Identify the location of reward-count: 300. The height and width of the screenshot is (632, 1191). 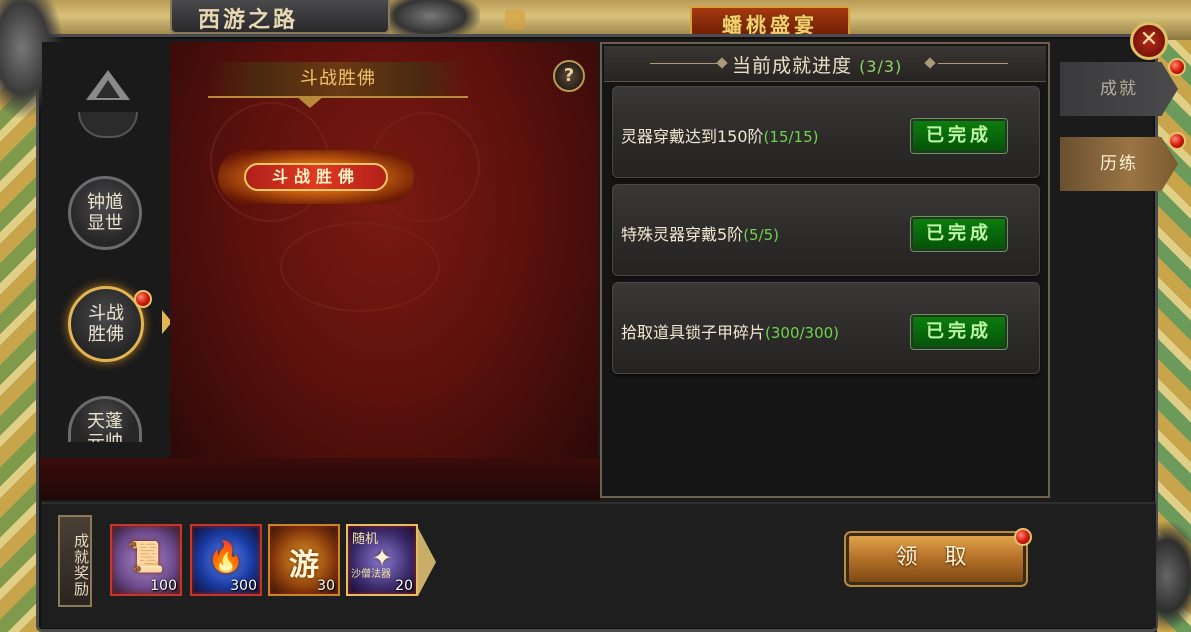
(243, 586).